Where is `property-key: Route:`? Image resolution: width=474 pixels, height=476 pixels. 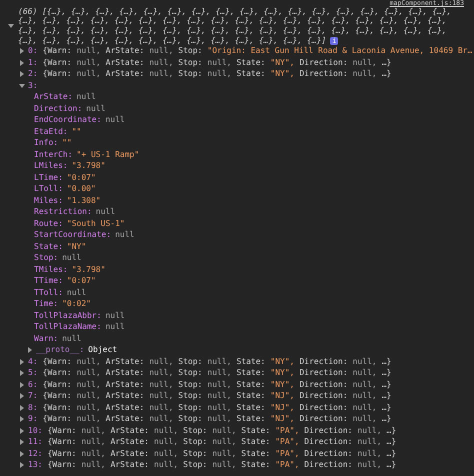 property-key: Route: is located at coordinates (48, 224).